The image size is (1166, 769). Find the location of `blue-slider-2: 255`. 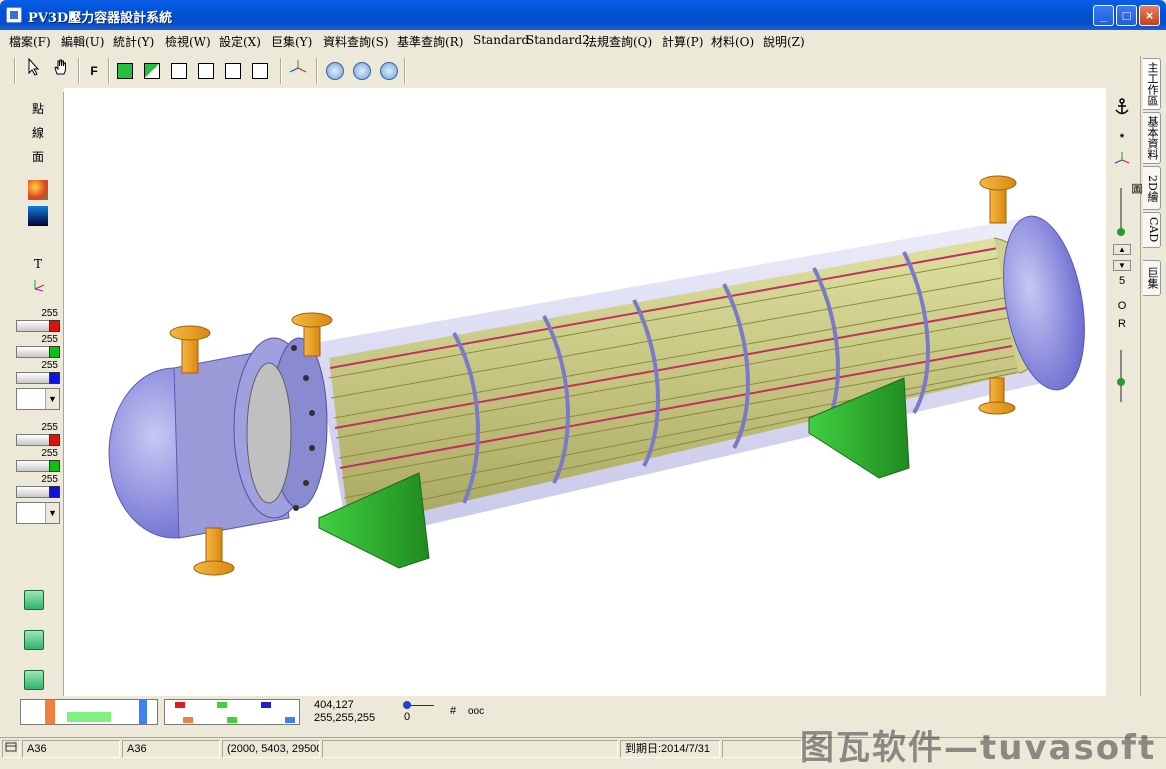

blue-slider-2: 255 is located at coordinates (38, 487).